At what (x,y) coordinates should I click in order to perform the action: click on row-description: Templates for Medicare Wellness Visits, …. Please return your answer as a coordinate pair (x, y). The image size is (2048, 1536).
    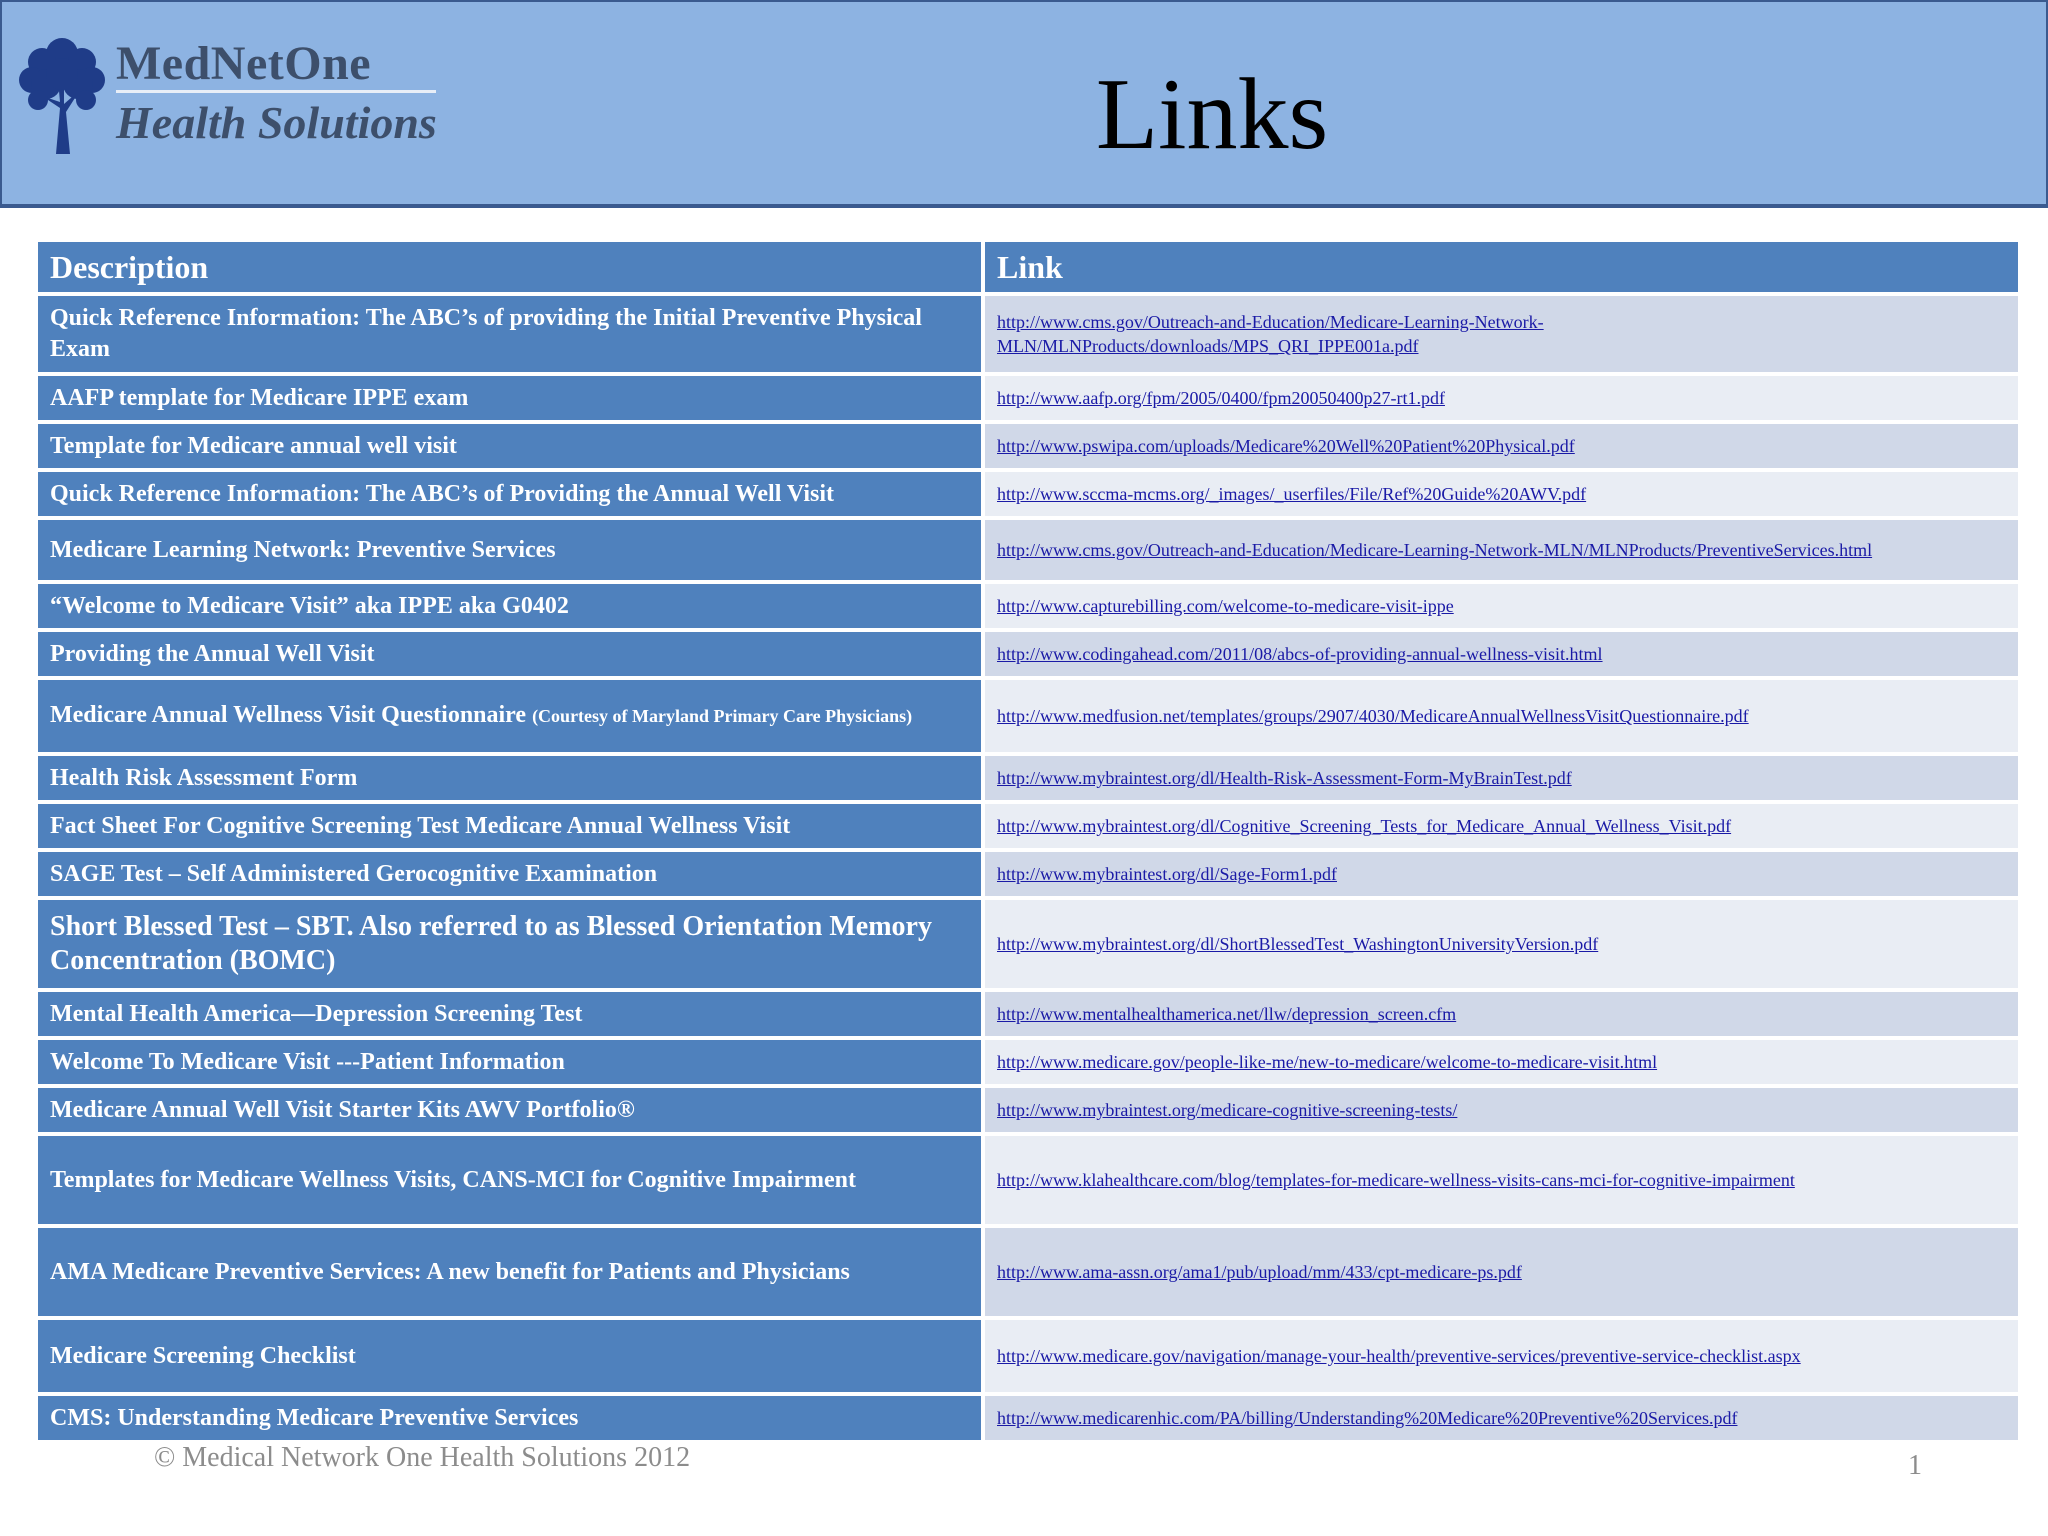
    Looking at the image, I should click on (509, 1180).